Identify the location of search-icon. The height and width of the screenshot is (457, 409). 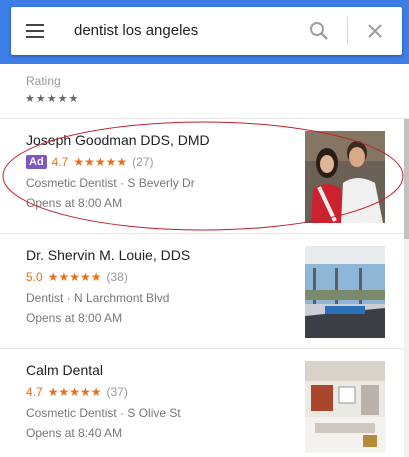
(319, 31).